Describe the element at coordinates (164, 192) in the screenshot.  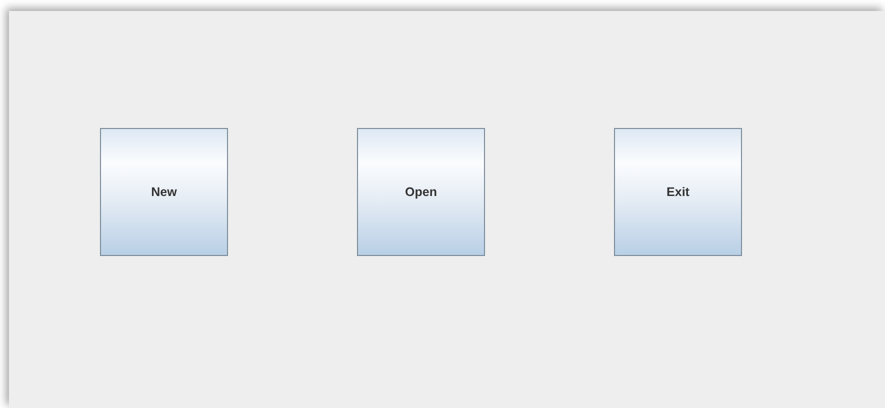
I see `menu-button: New` at that location.